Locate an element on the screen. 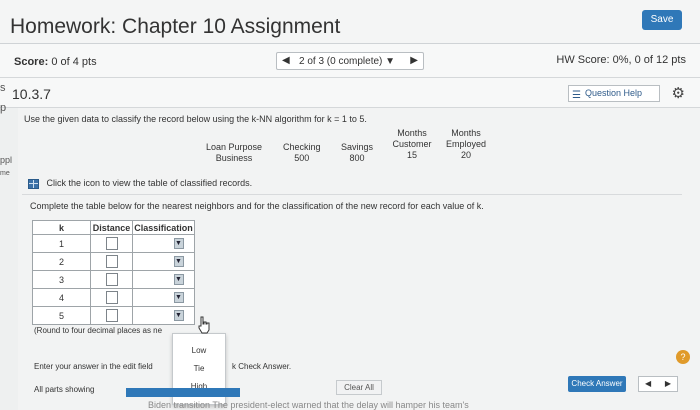 This screenshot has height=410, width=700. column-header: Distance is located at coordinates (111, 227).